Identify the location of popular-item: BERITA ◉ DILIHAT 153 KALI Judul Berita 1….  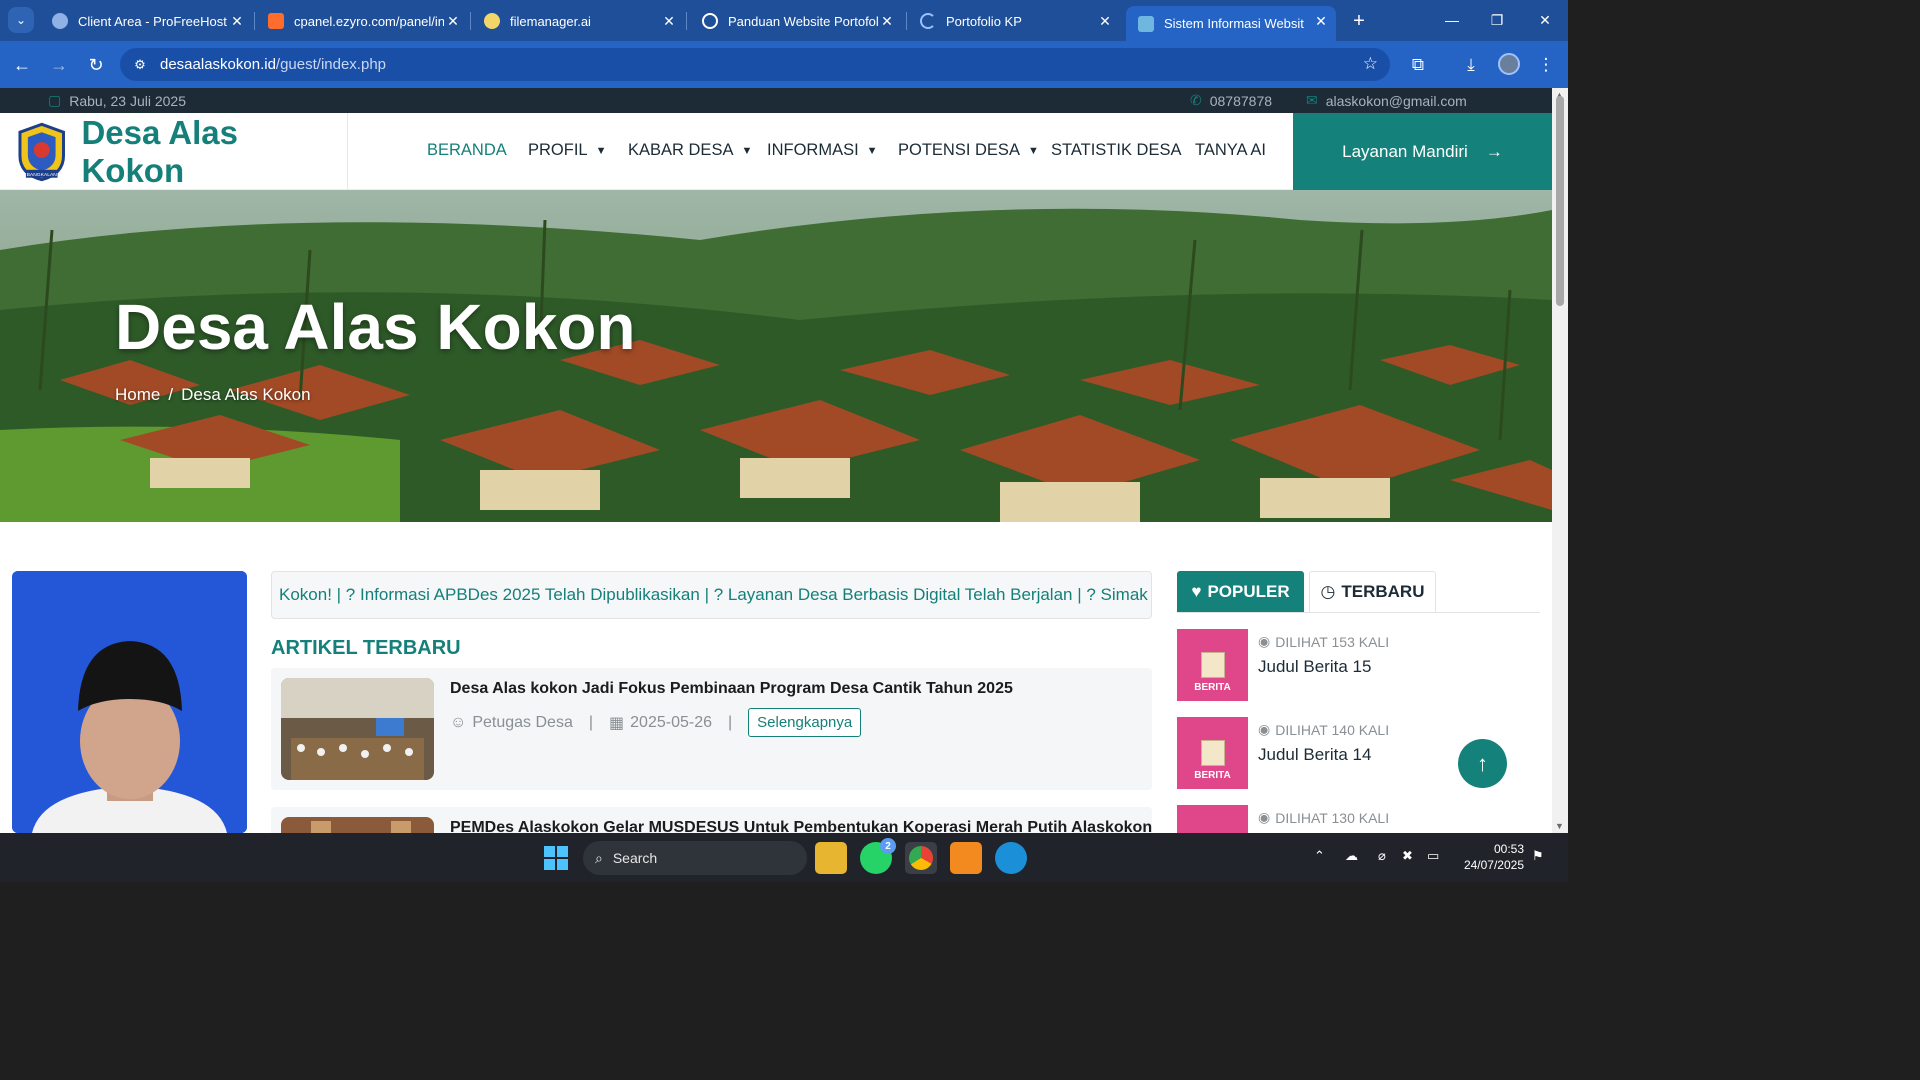
(1357, 665).